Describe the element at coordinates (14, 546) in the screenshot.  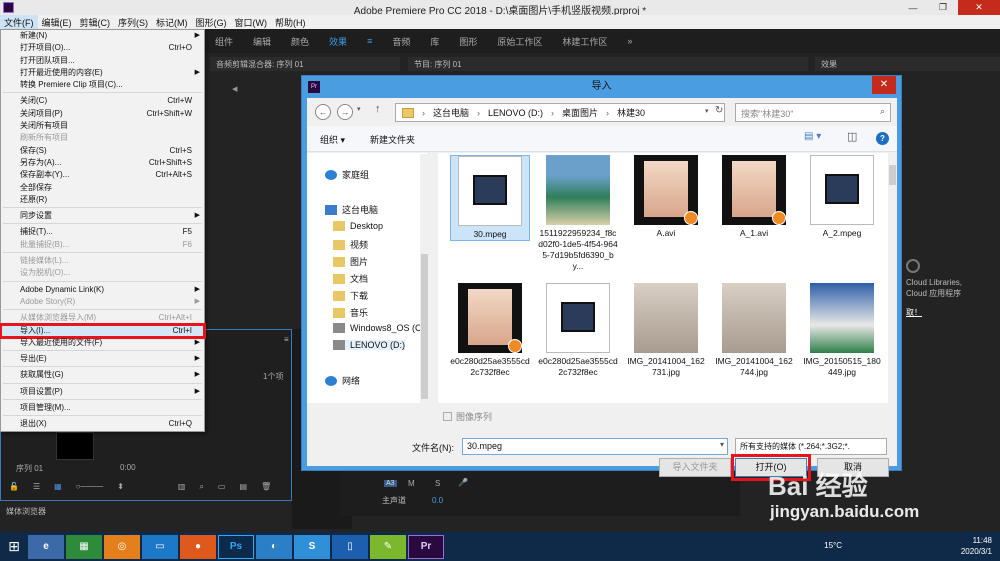
I see `start-button: ⊞` at that location.